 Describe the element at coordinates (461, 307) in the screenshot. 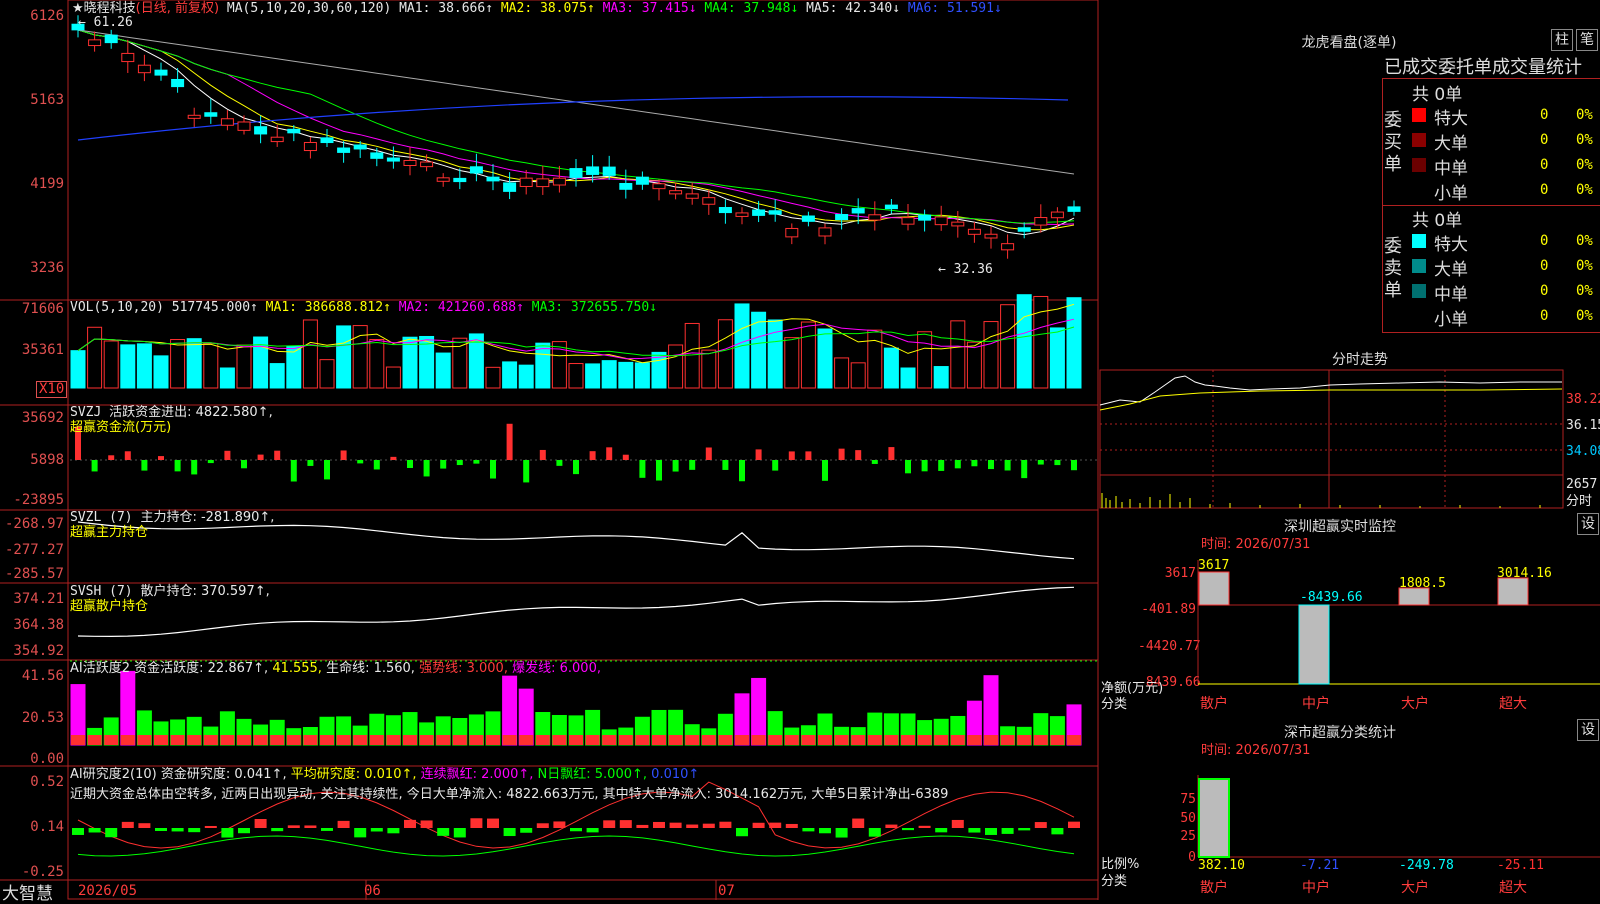

I see `vol-ma2: MA2: 421260.688↑` at that location.